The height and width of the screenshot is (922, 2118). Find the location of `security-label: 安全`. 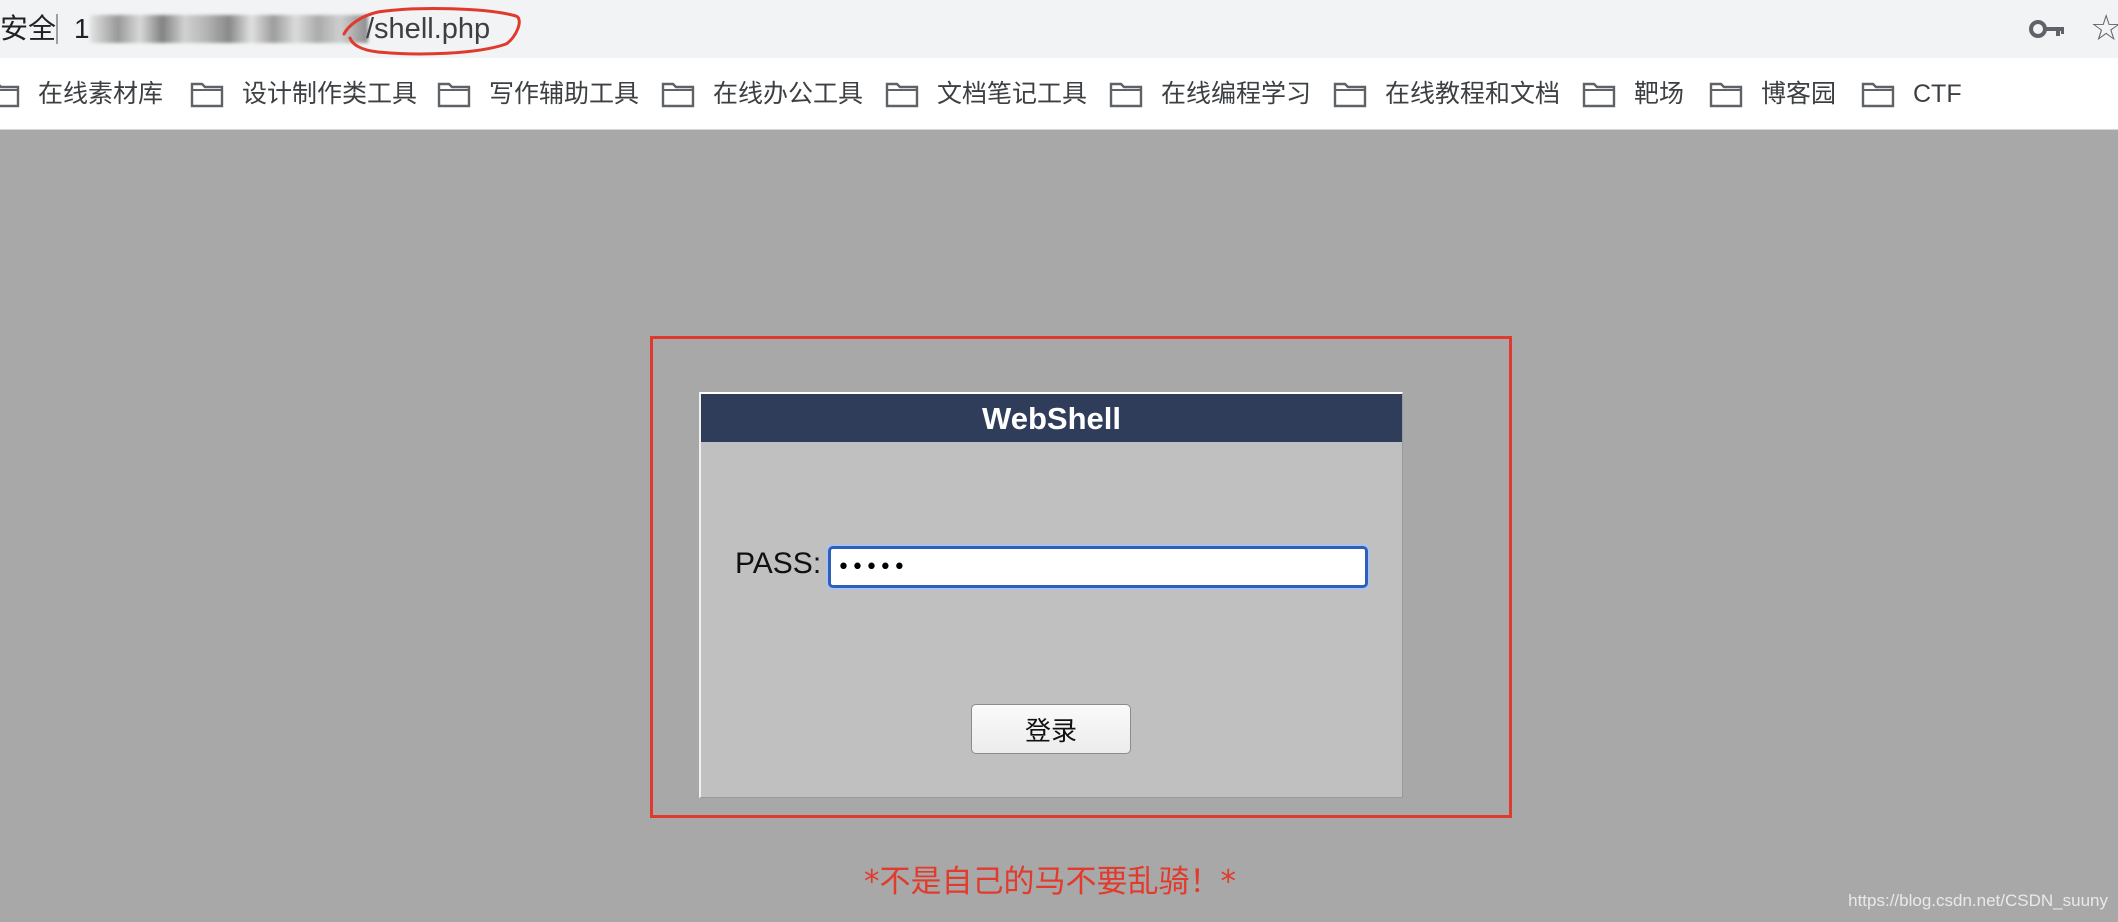

security-label: 安全 is located at coordinates (28, 29).